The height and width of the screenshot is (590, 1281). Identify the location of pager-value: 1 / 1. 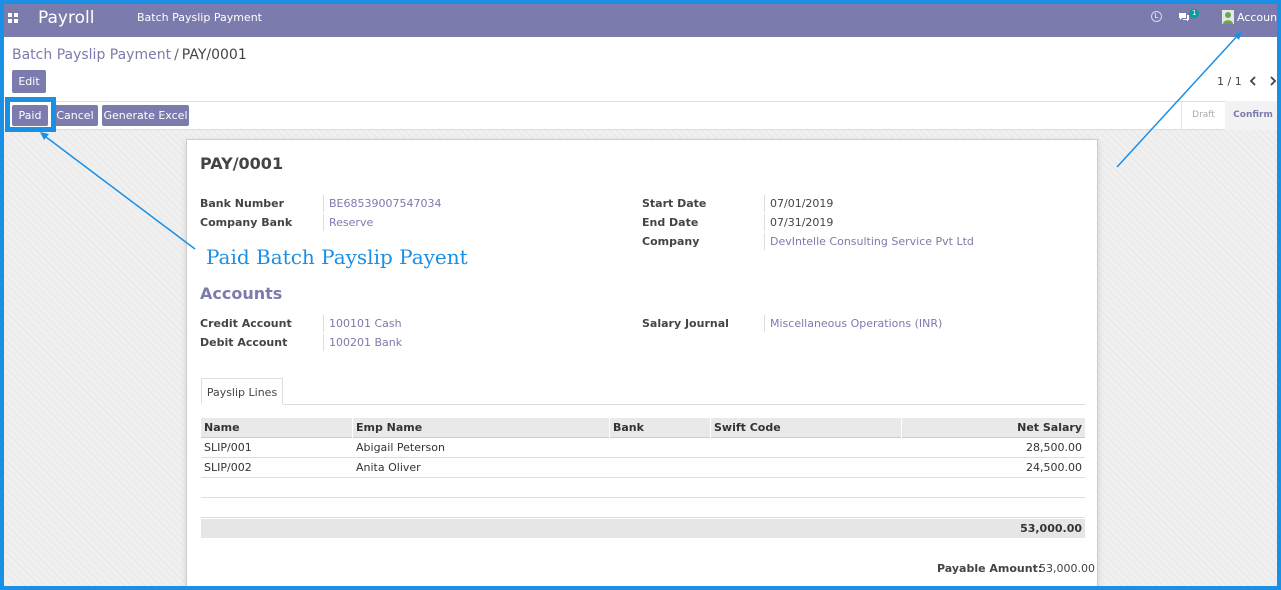
(1229, 81).